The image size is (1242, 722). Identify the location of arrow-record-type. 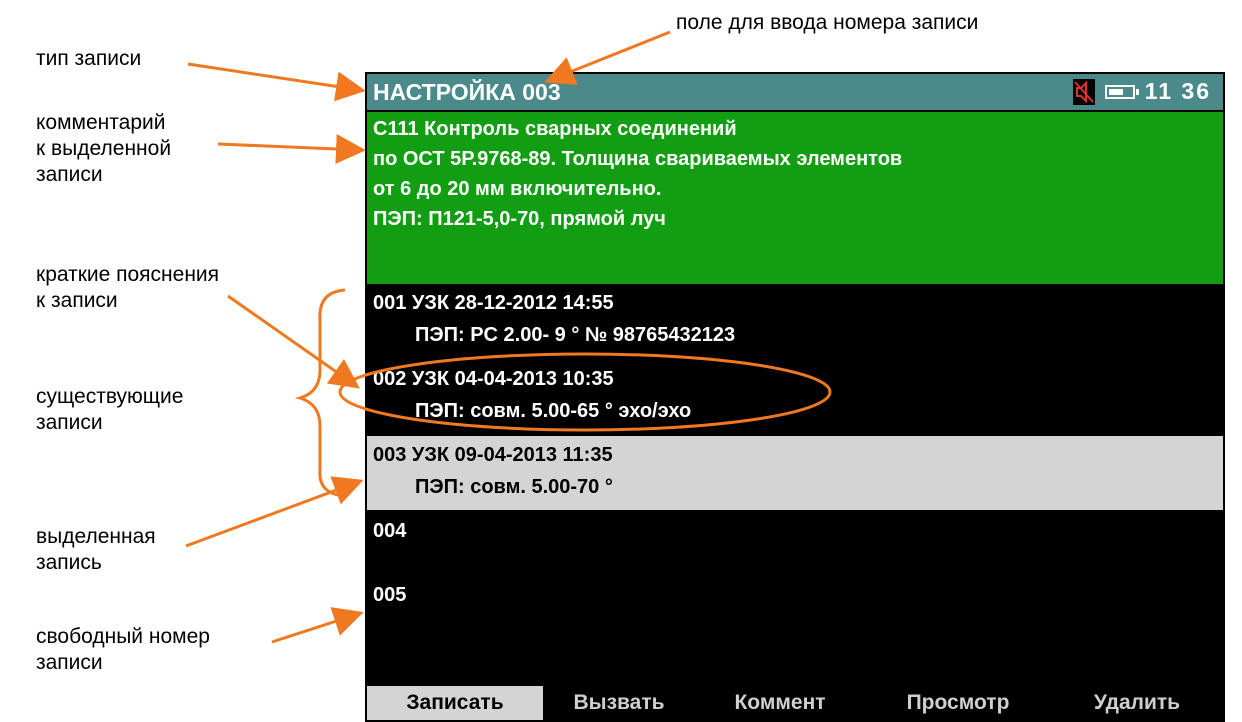
(276, 82).